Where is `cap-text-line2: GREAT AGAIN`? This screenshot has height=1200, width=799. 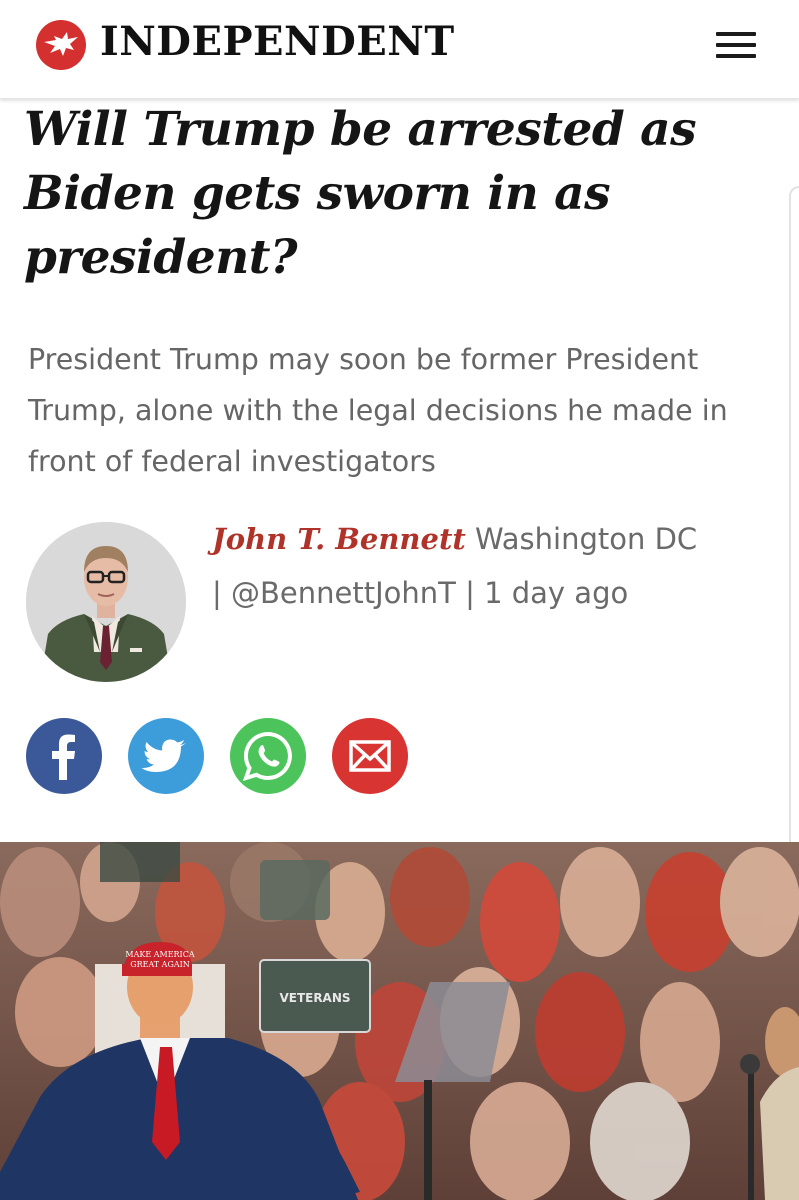 cap-text-line2: GREAT AGAIN is located at coordinates (160, 964).